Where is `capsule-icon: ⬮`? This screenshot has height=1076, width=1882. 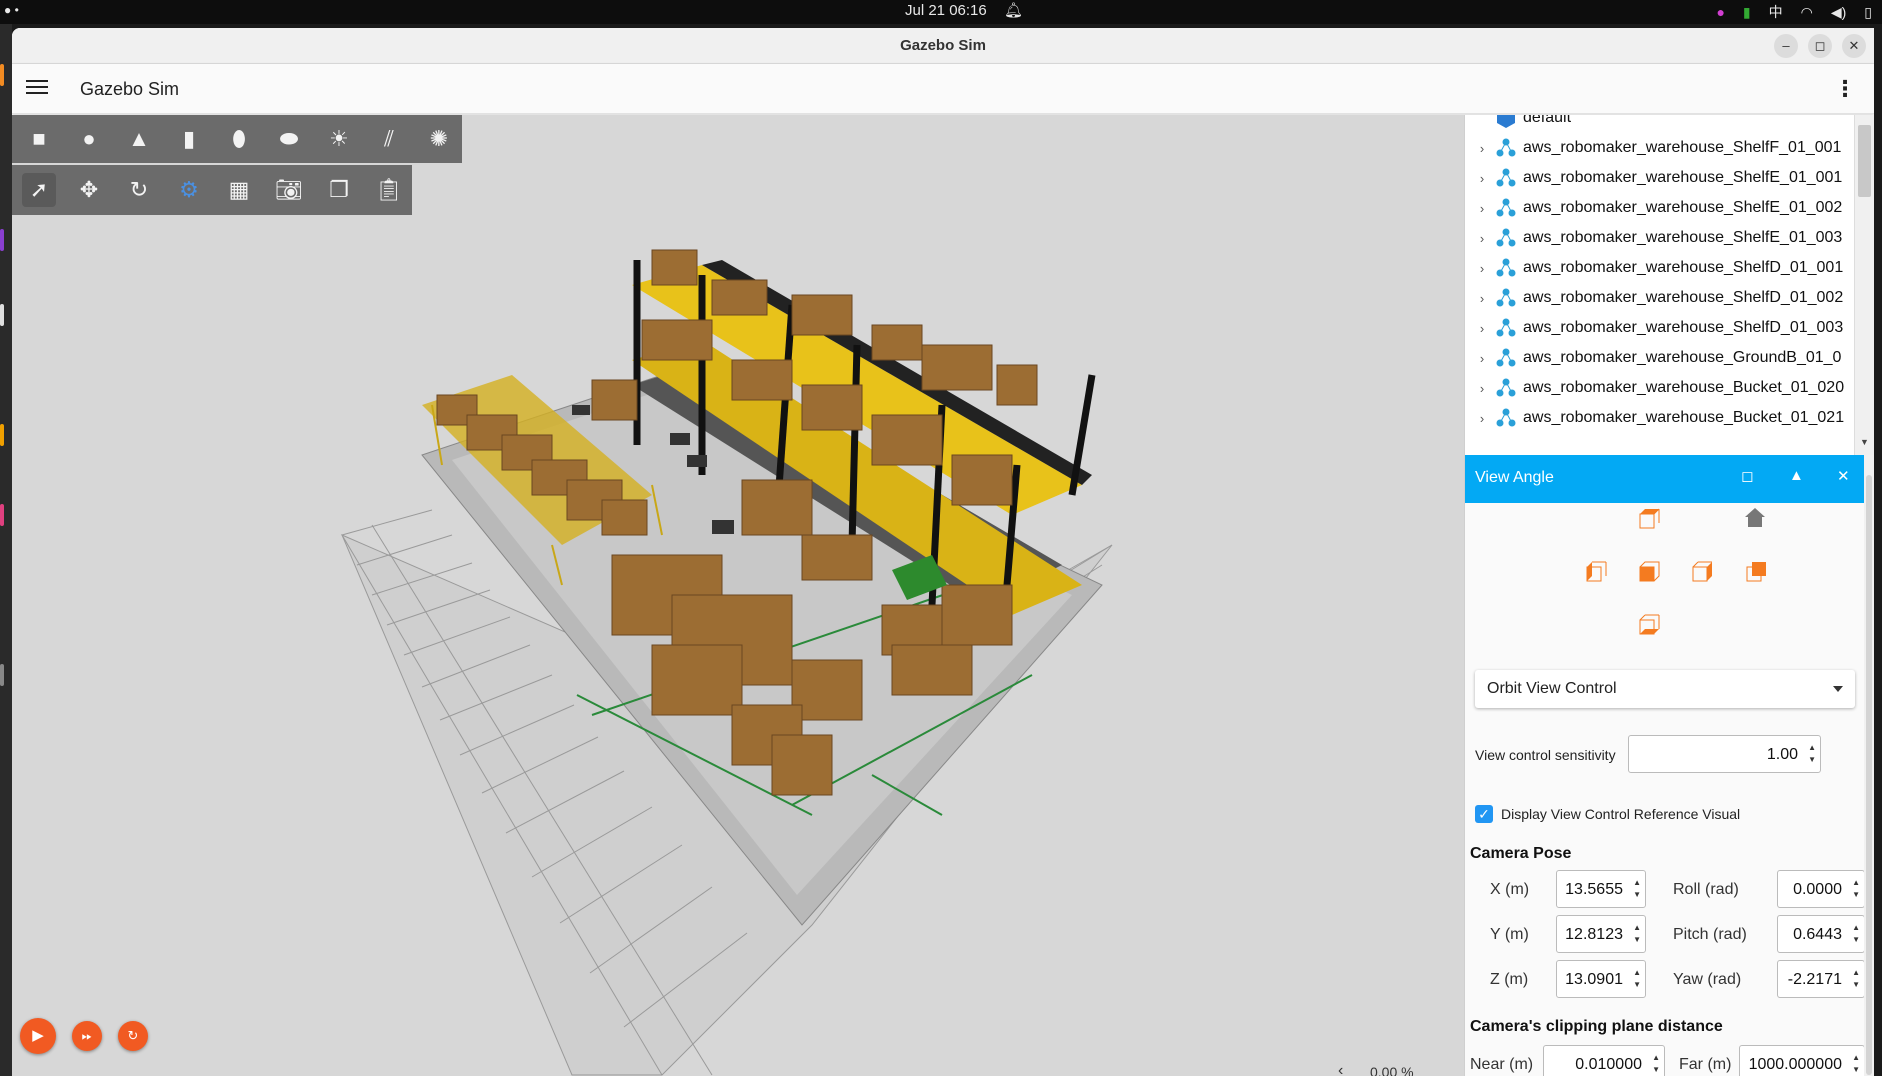 capsule-icon: ⬮ is located at coordinates (239, 139).